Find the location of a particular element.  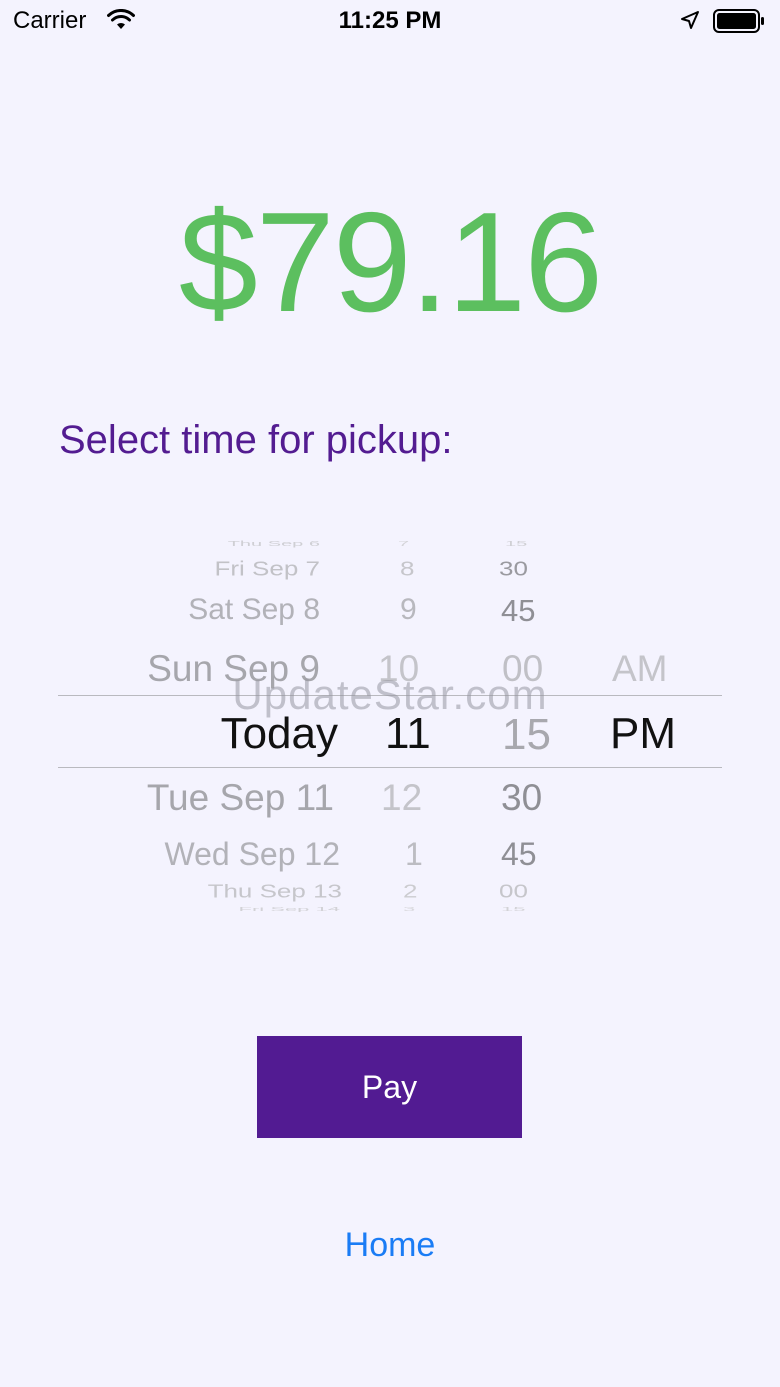

picker-hour-item: 7 is located at coordinates (403, 544).